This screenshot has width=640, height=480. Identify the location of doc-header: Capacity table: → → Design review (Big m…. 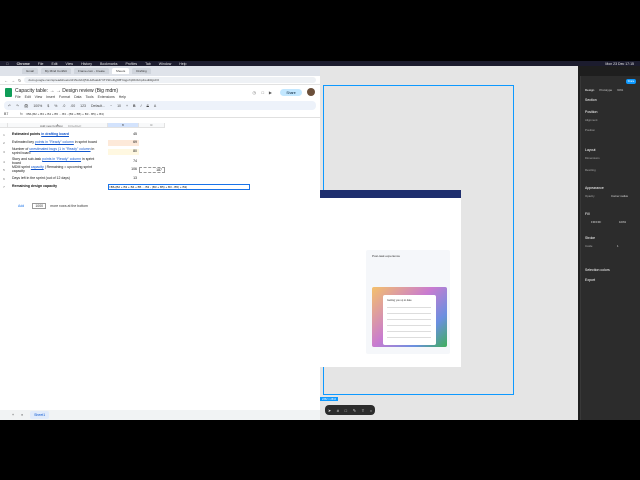
(160, 93).